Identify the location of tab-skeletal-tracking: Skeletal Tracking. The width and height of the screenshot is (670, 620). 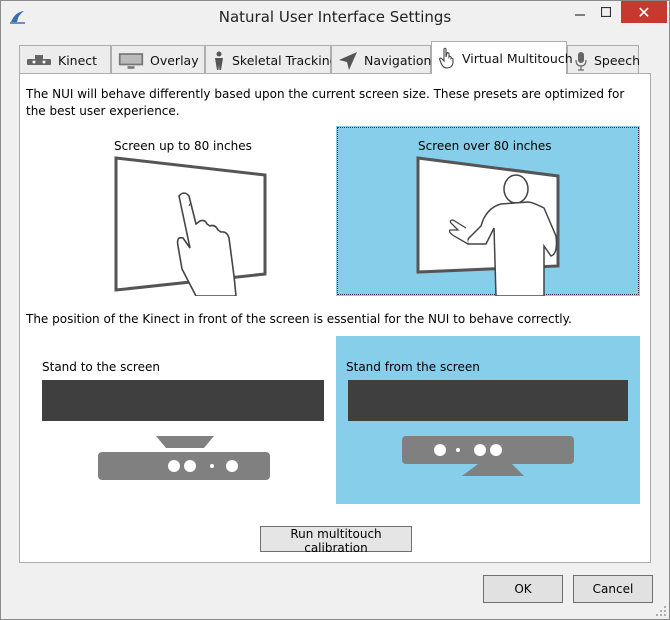
(271, 60).